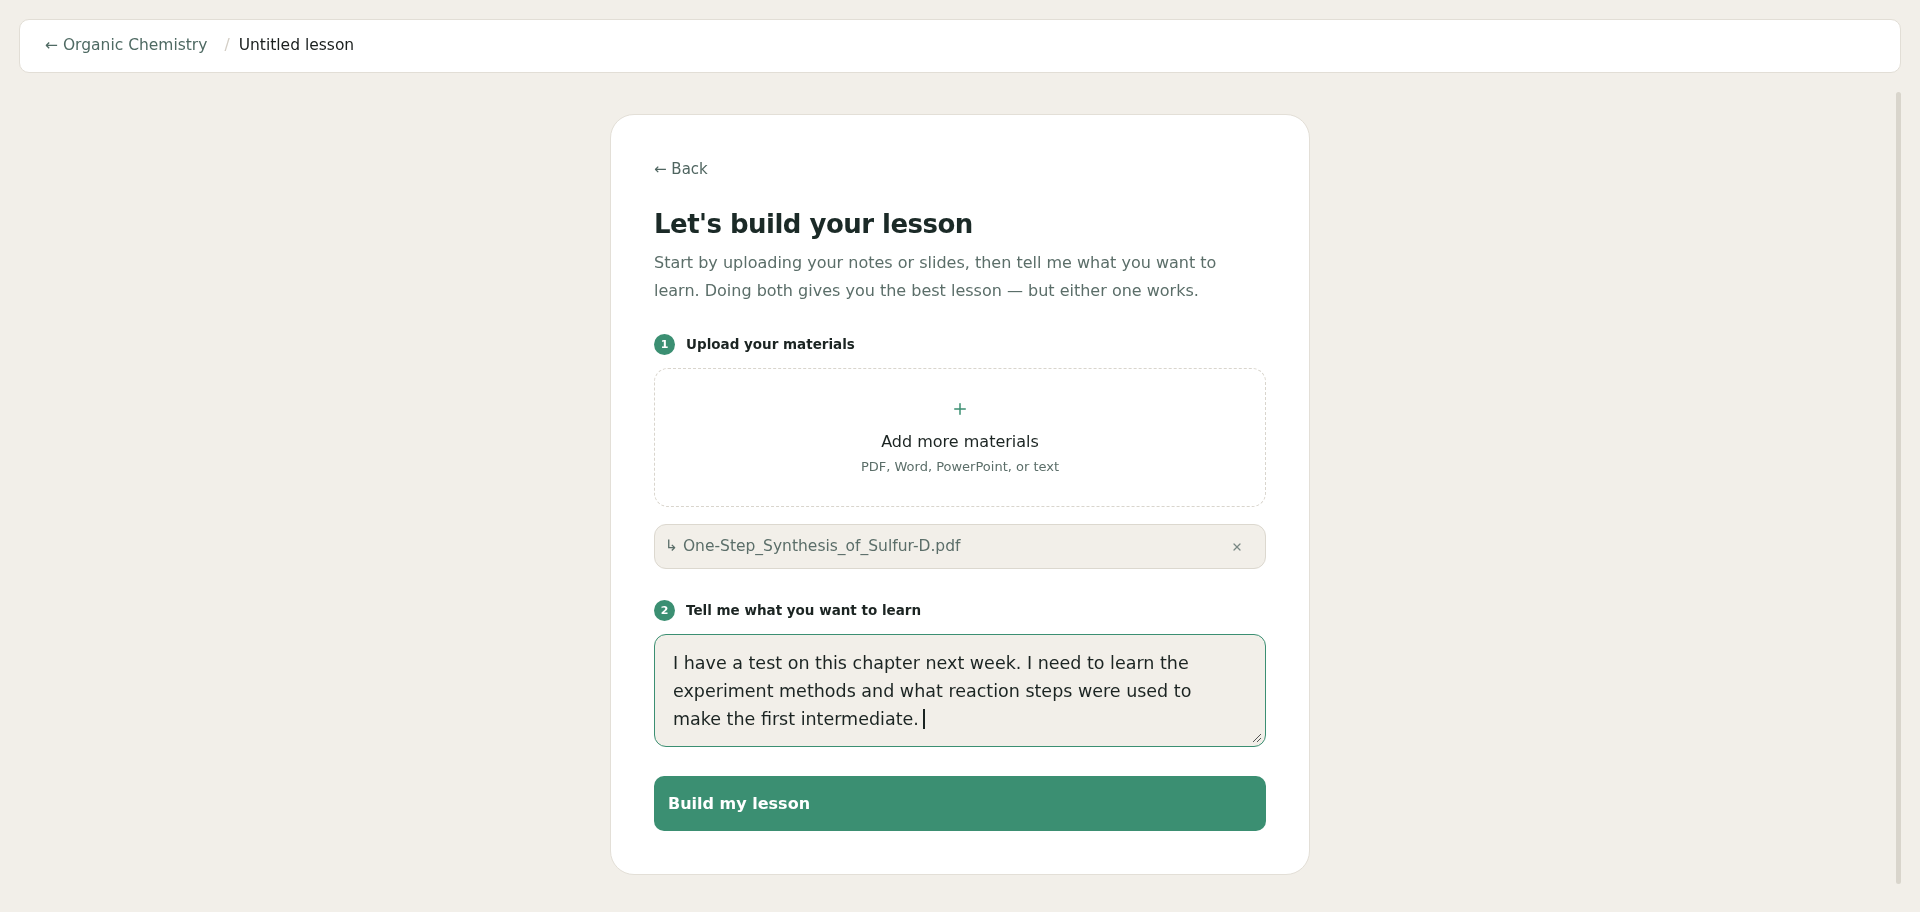 The width and height of the screenshot is (1920, 912). I want to click on file-types-hint: PDF, Word, PowerPoint, or text, so click(960, 466).